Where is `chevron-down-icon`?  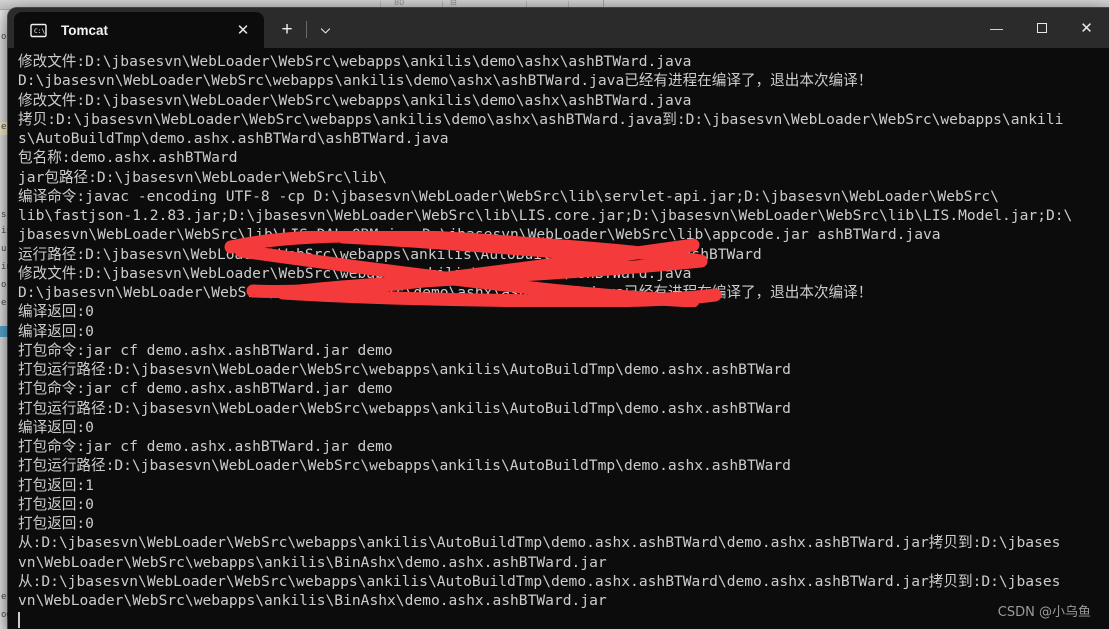 chevron-down-icon is located at coordinates (325, 30).